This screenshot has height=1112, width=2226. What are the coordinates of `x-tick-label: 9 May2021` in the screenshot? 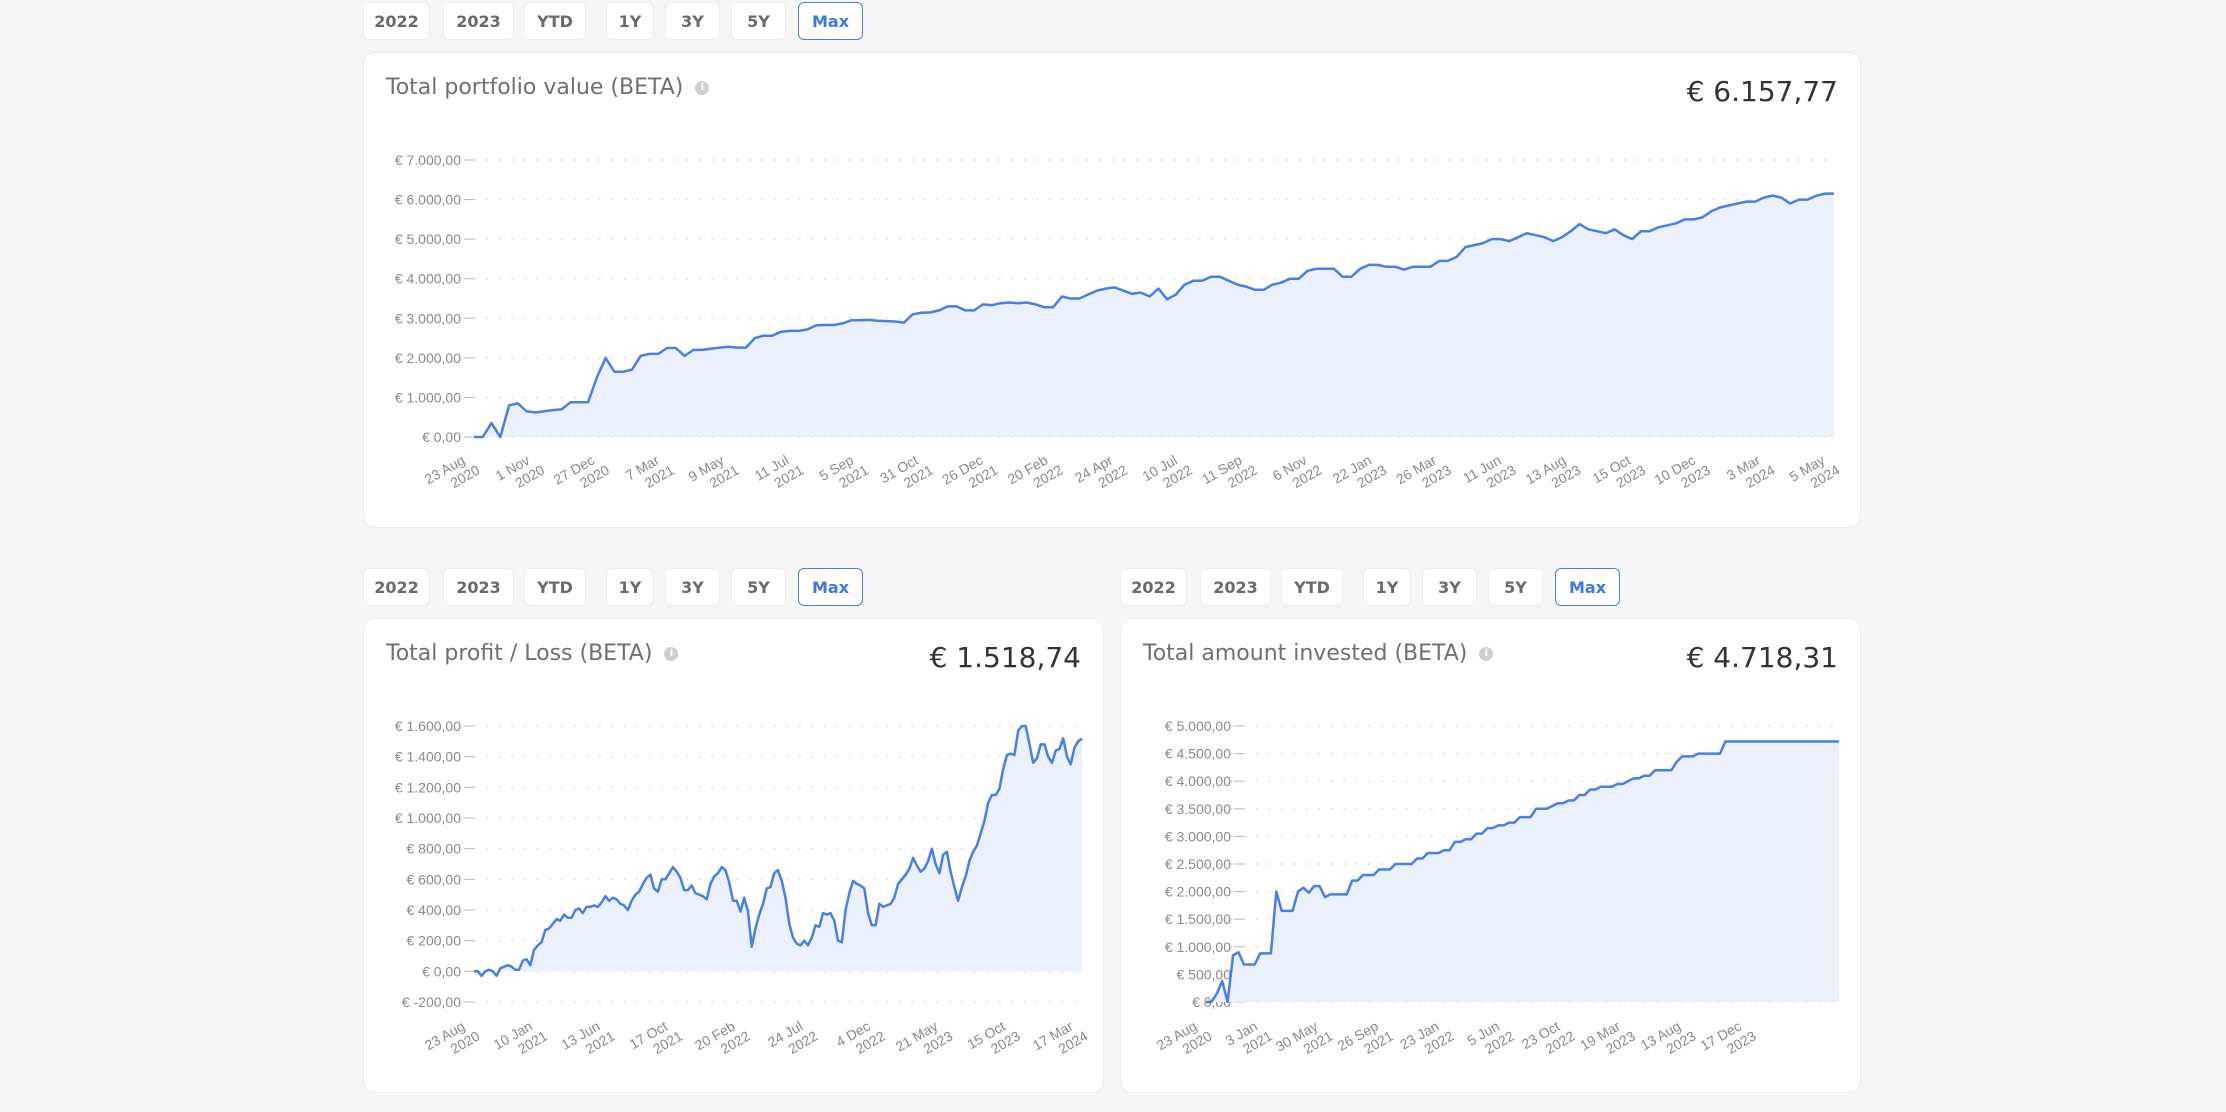 It's located at (714, 471).